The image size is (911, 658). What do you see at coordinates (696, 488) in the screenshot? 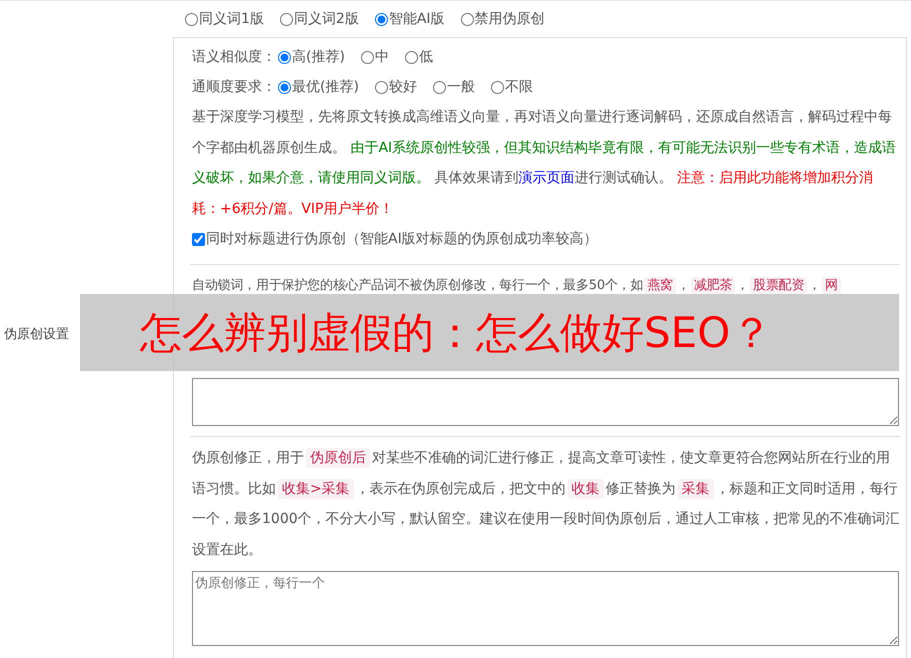
I see `keyword-tag: 采集` at bounding box center [696, 488].